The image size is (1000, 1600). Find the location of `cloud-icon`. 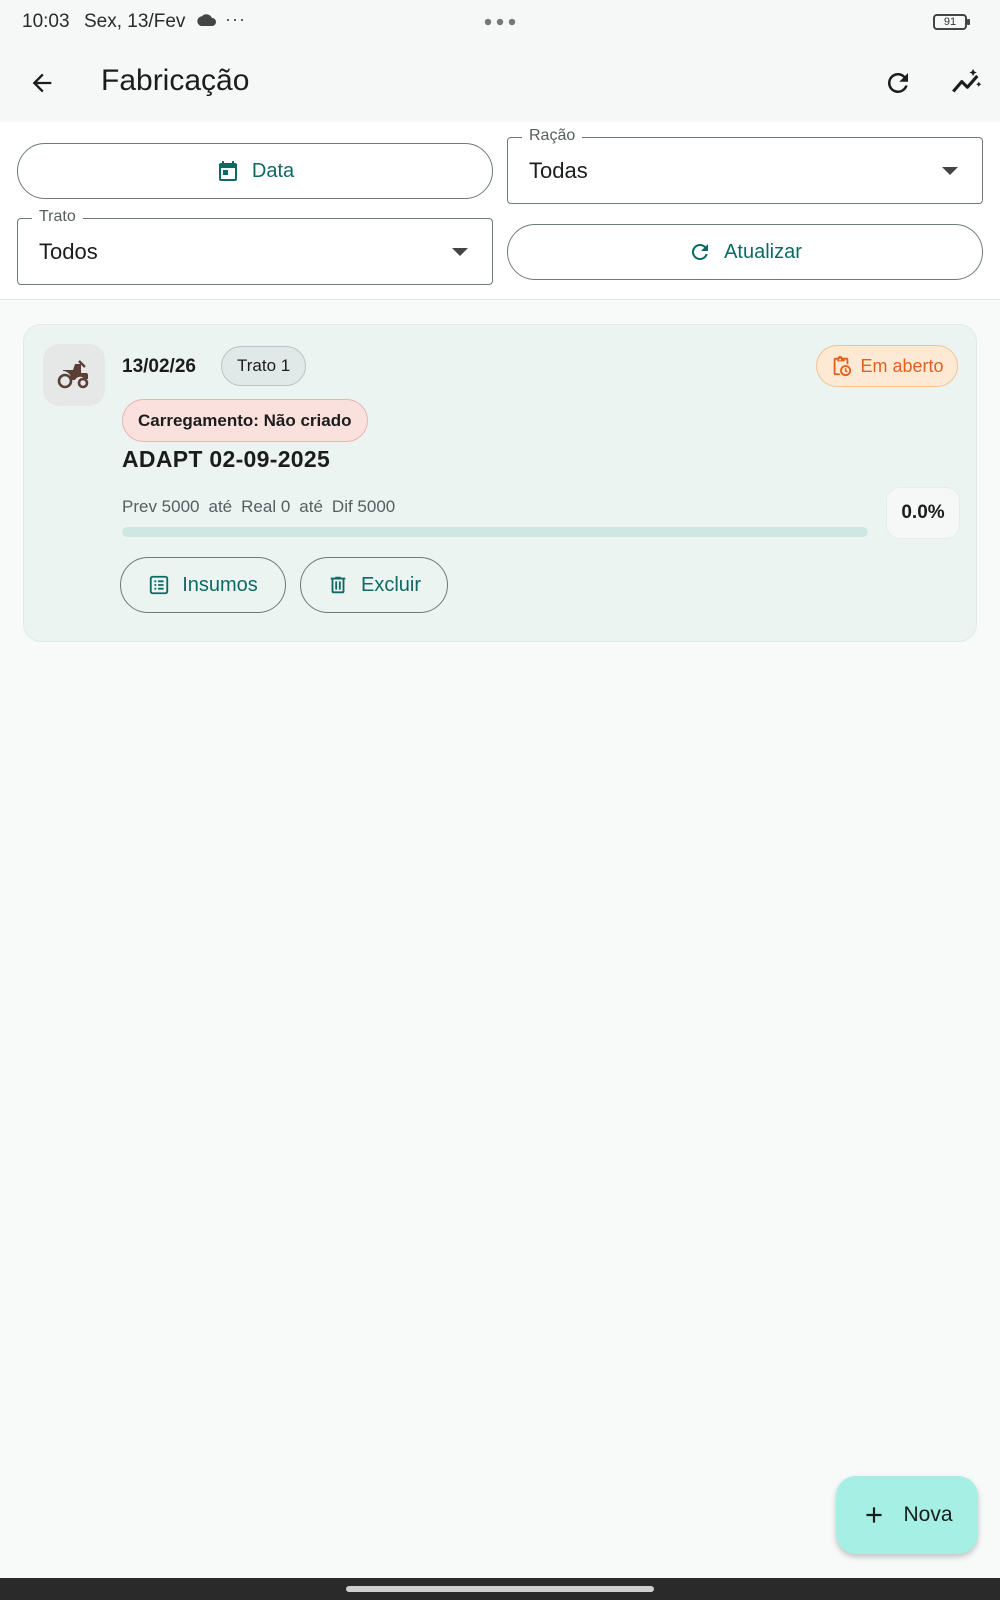

cloud-icon is located at coordinates (206, 20).